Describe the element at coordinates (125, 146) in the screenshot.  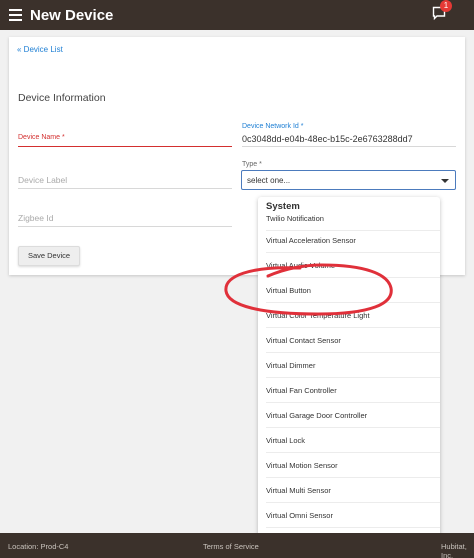
I see `device-name-underline` at that location.